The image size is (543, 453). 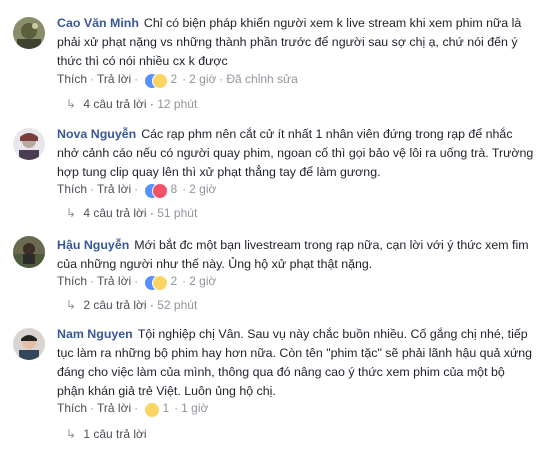 What do you see at coordinates (96, 134) in the screenshot?
I see `comment-author: Nova Nguyễn` at bounding box center [96, 134].